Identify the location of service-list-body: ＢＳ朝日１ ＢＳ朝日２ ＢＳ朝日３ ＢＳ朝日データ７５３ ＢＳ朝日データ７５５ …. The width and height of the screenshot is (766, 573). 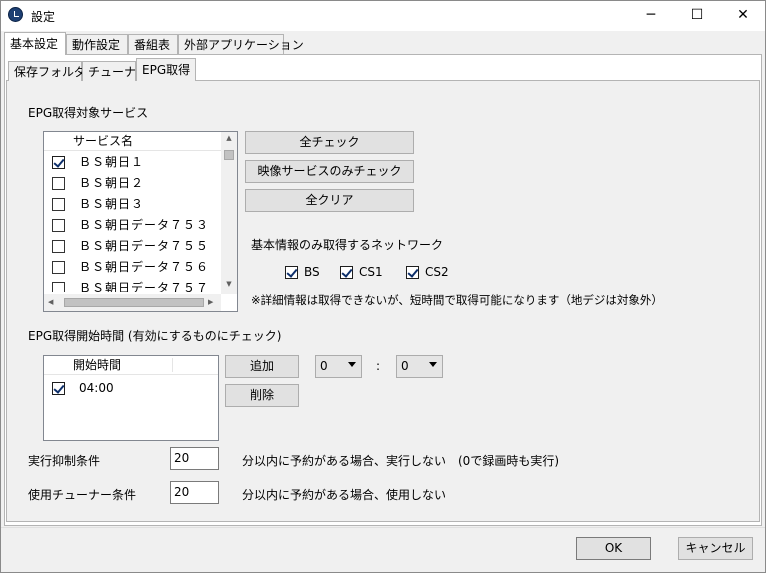
(132, 222).